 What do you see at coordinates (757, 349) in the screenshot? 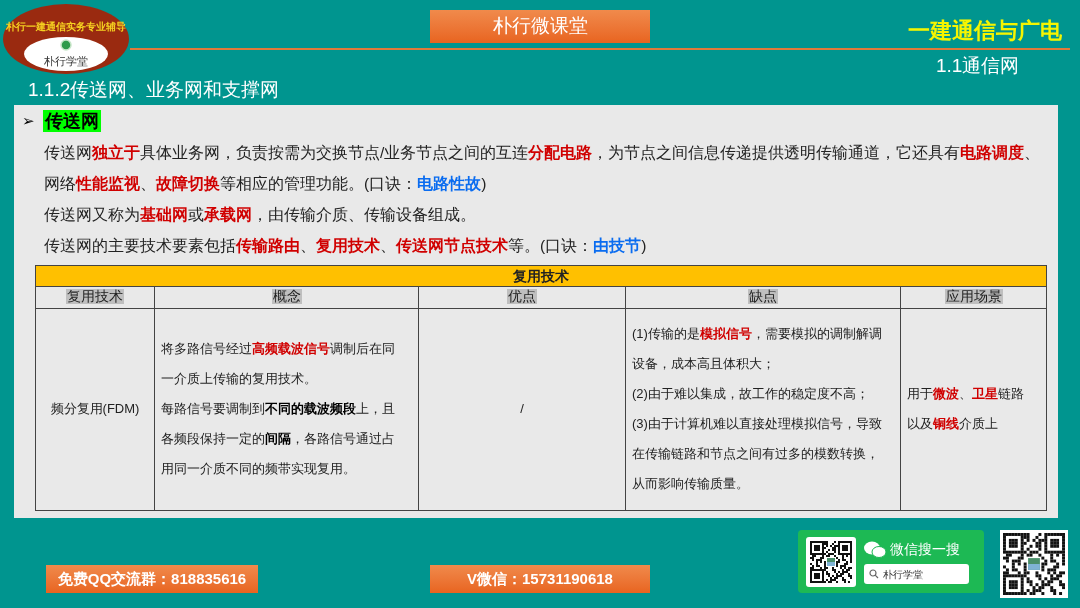
I see `table-cell-text: (1)传输的是模拟信号，需要模拟的调制解调设备，成本高且体积大；` at bounding box center [757, 349].